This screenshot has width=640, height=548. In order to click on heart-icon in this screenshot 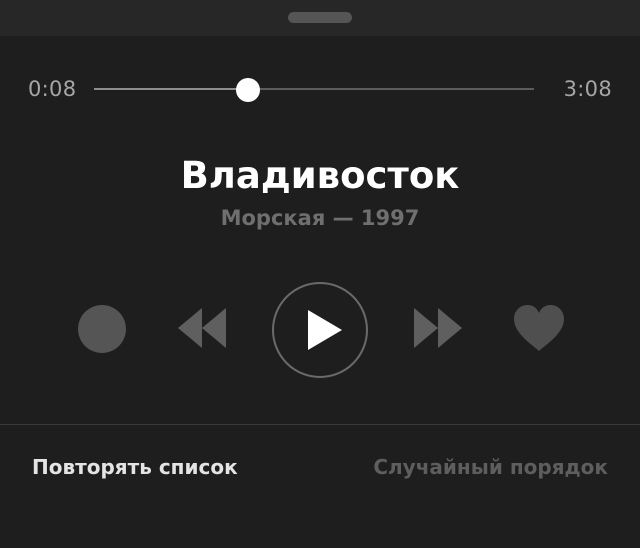, I will do `click(539, 328)`.